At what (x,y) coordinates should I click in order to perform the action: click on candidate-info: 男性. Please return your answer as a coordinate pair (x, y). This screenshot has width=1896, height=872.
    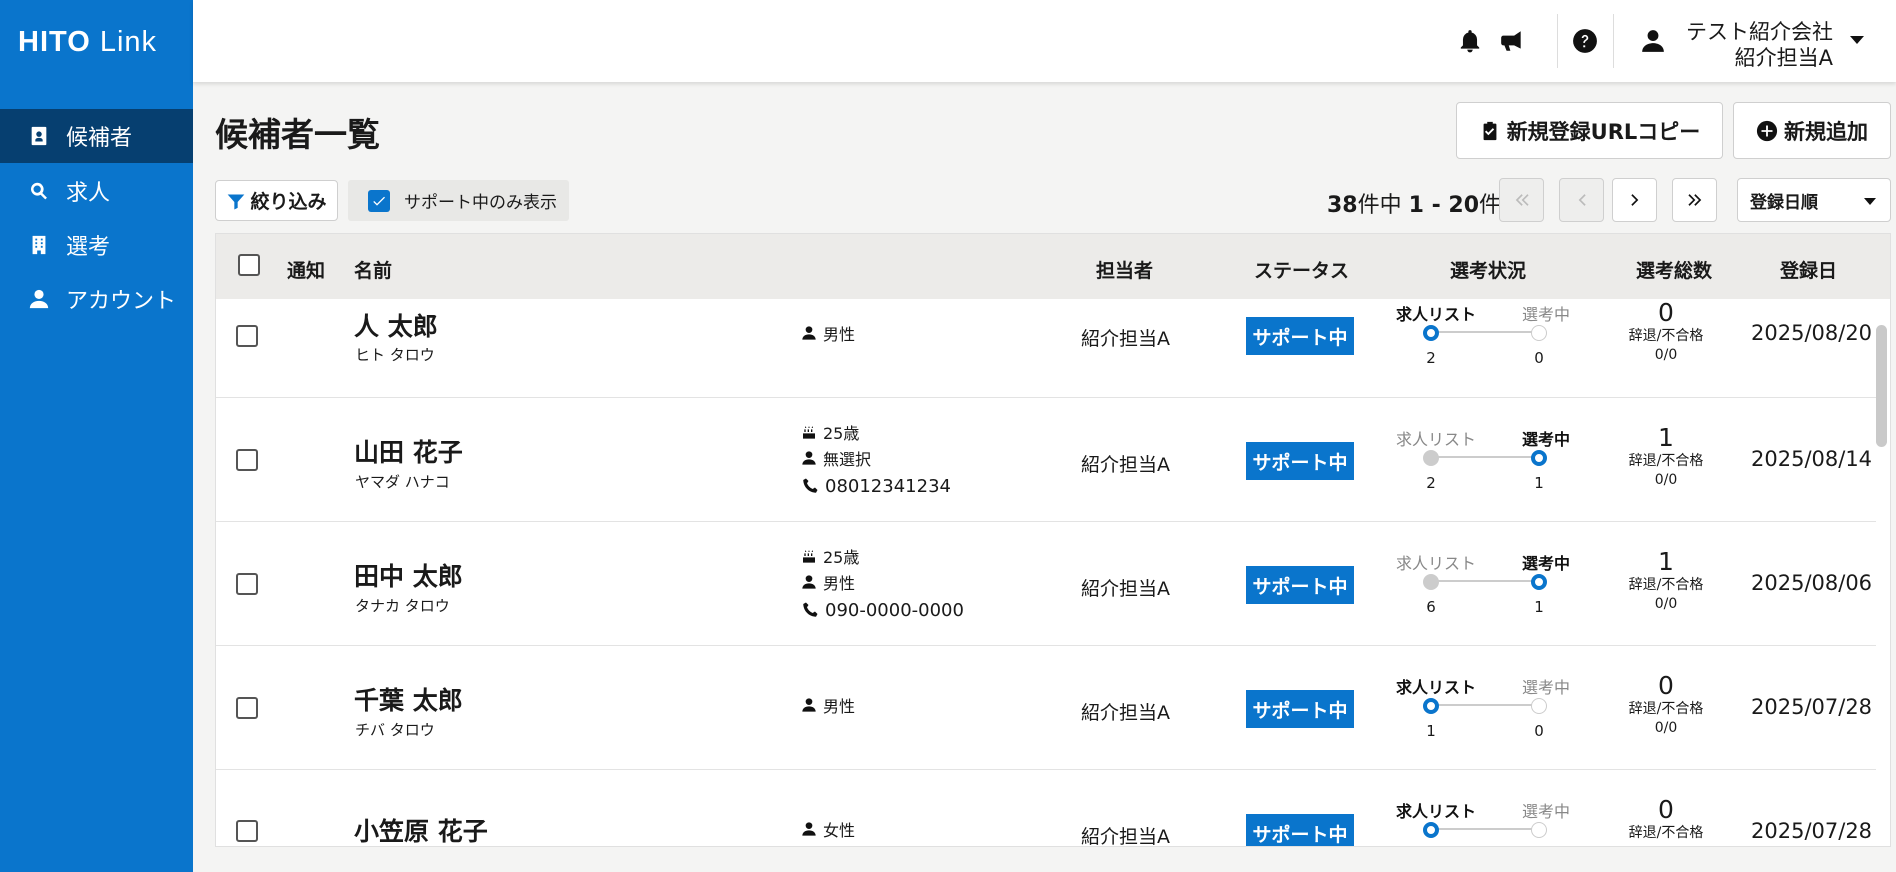
    Looking at the image, I should click on (828, 333).